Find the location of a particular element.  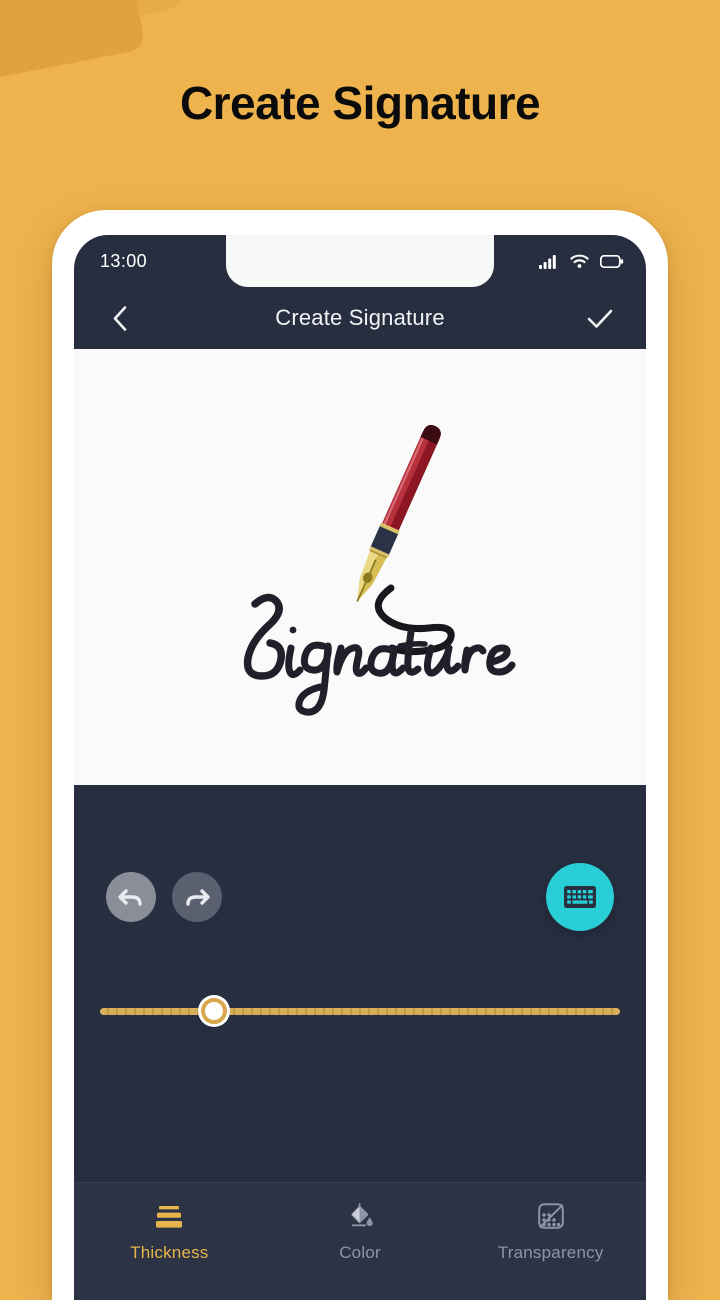

signal-icon is located at coordinates (547, 261).